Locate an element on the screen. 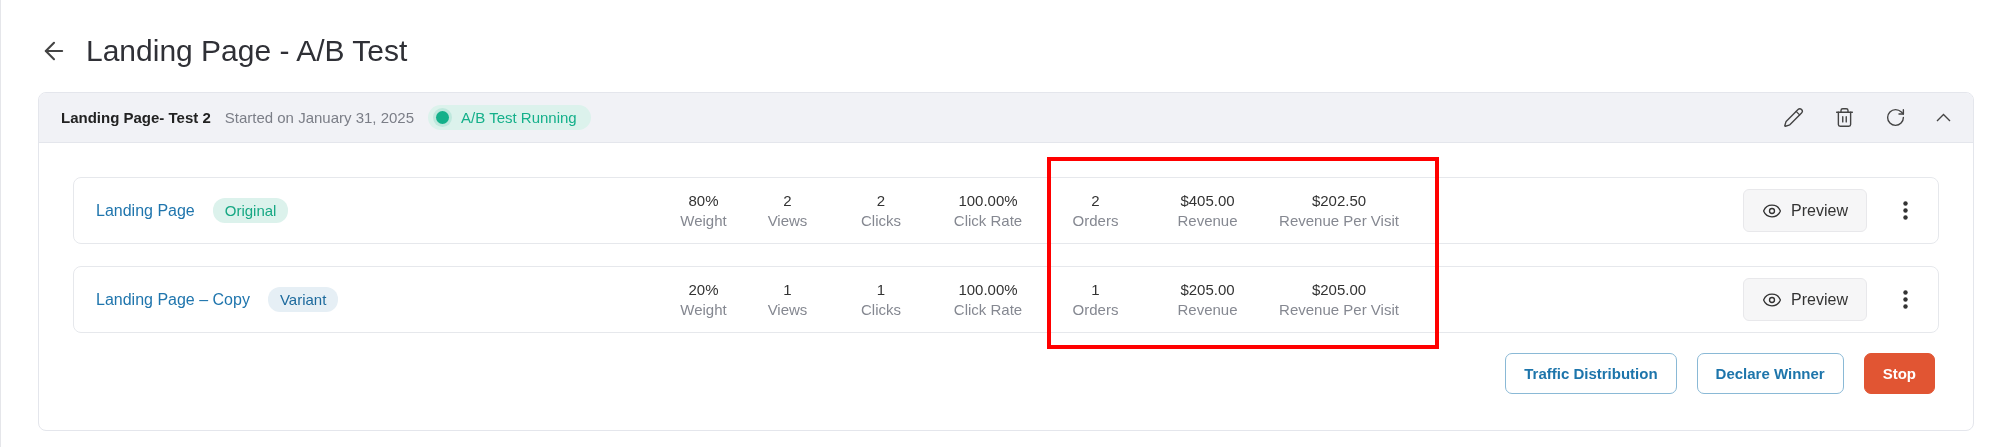 This screenshot has width=1999, height=447. action-button: Declare Winner is located at coordinates (1770, 373).